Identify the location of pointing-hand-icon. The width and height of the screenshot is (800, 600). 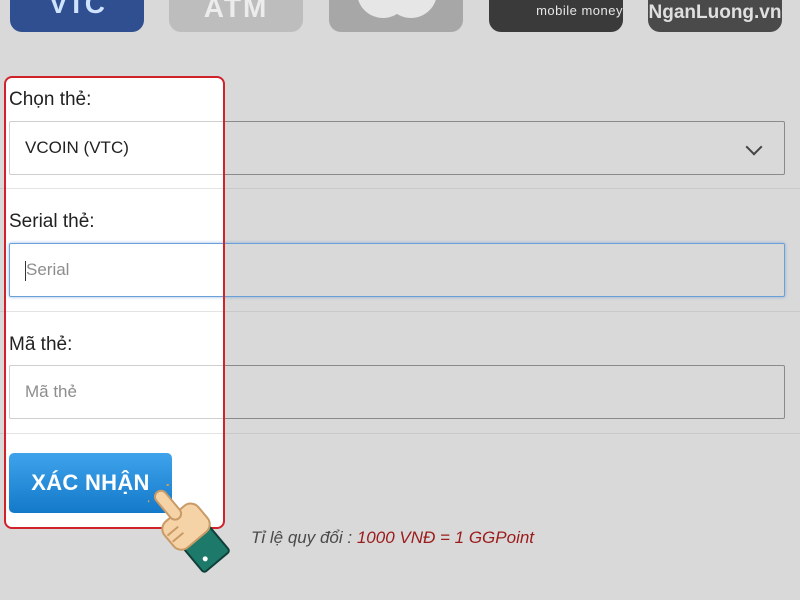
(189, 528).